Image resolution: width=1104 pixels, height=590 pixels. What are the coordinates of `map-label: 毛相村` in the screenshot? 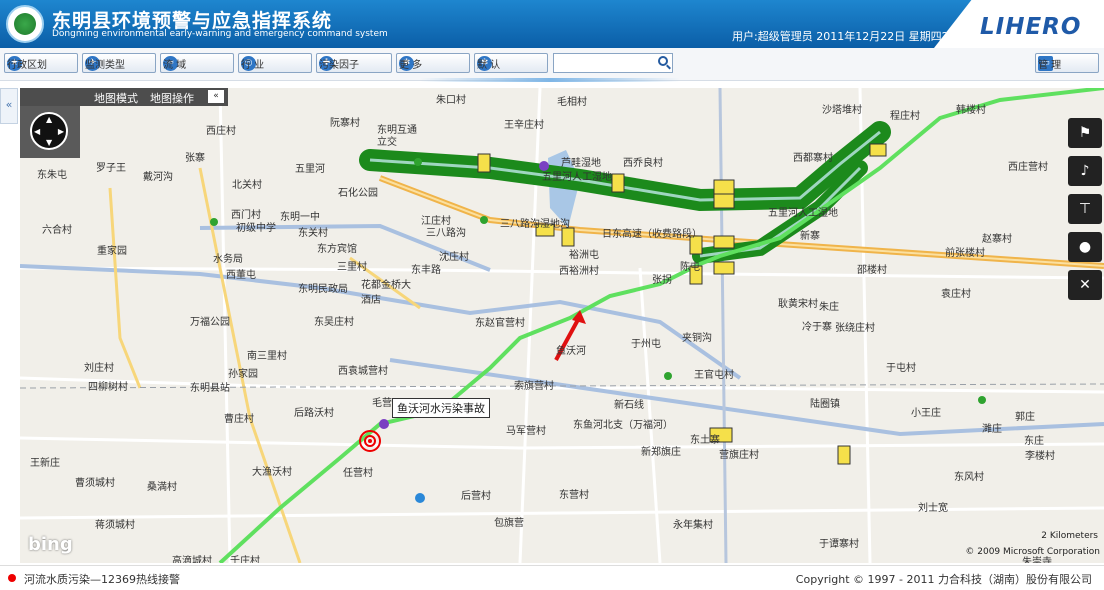 It's located at (572, 102).